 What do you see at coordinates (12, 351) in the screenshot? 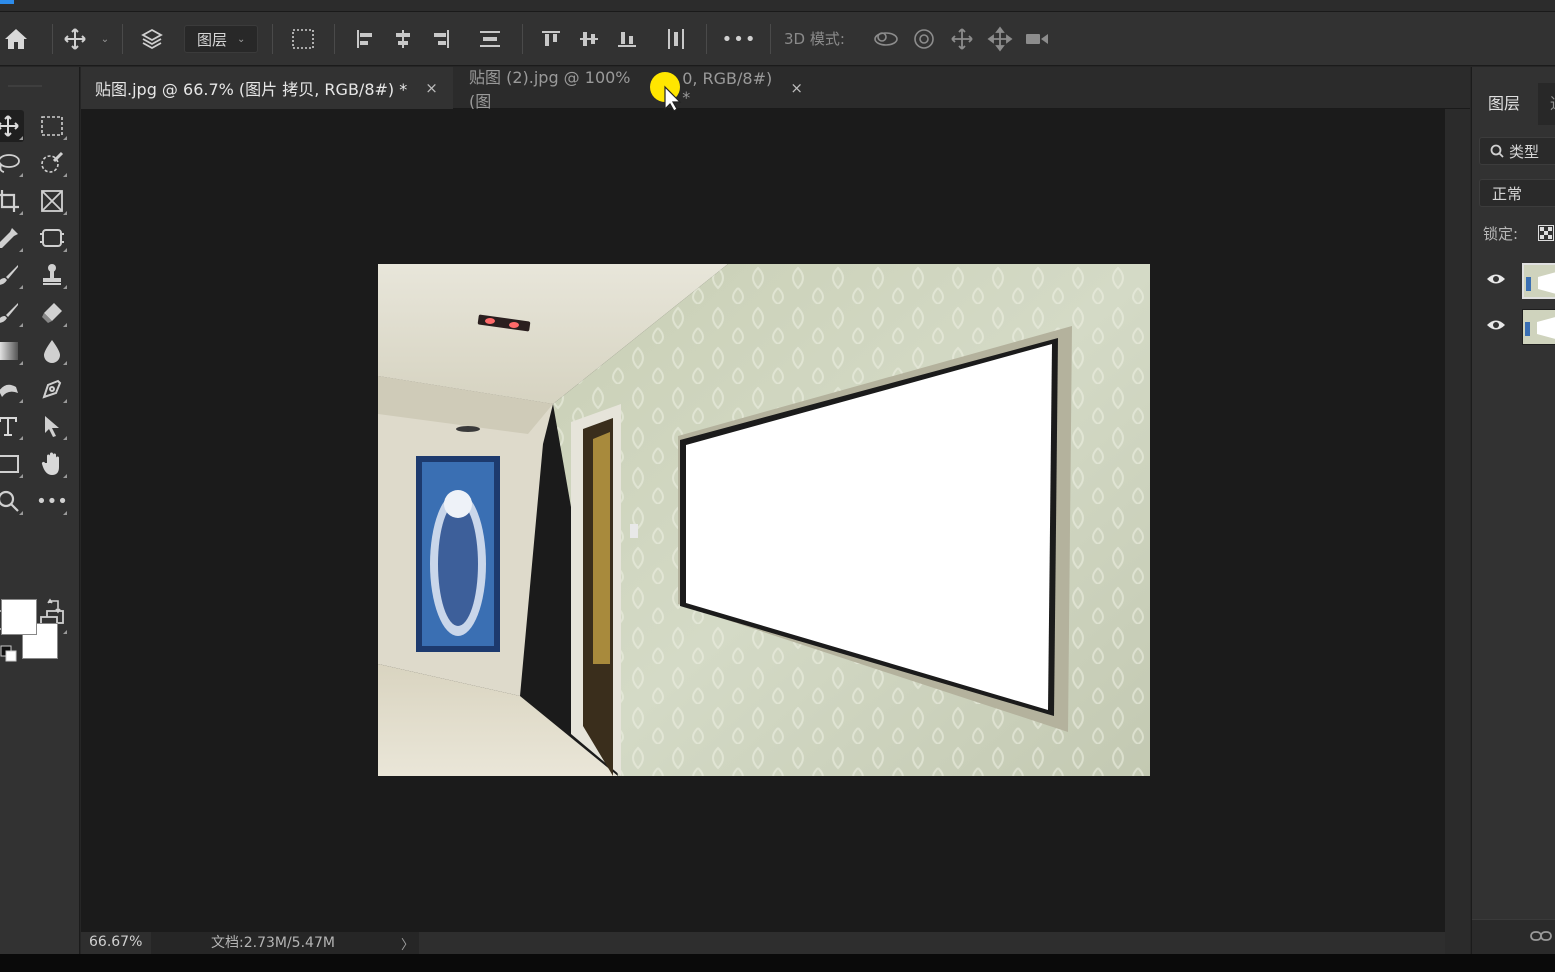
I see `gradient-icon` at bounding box center [12, 351].